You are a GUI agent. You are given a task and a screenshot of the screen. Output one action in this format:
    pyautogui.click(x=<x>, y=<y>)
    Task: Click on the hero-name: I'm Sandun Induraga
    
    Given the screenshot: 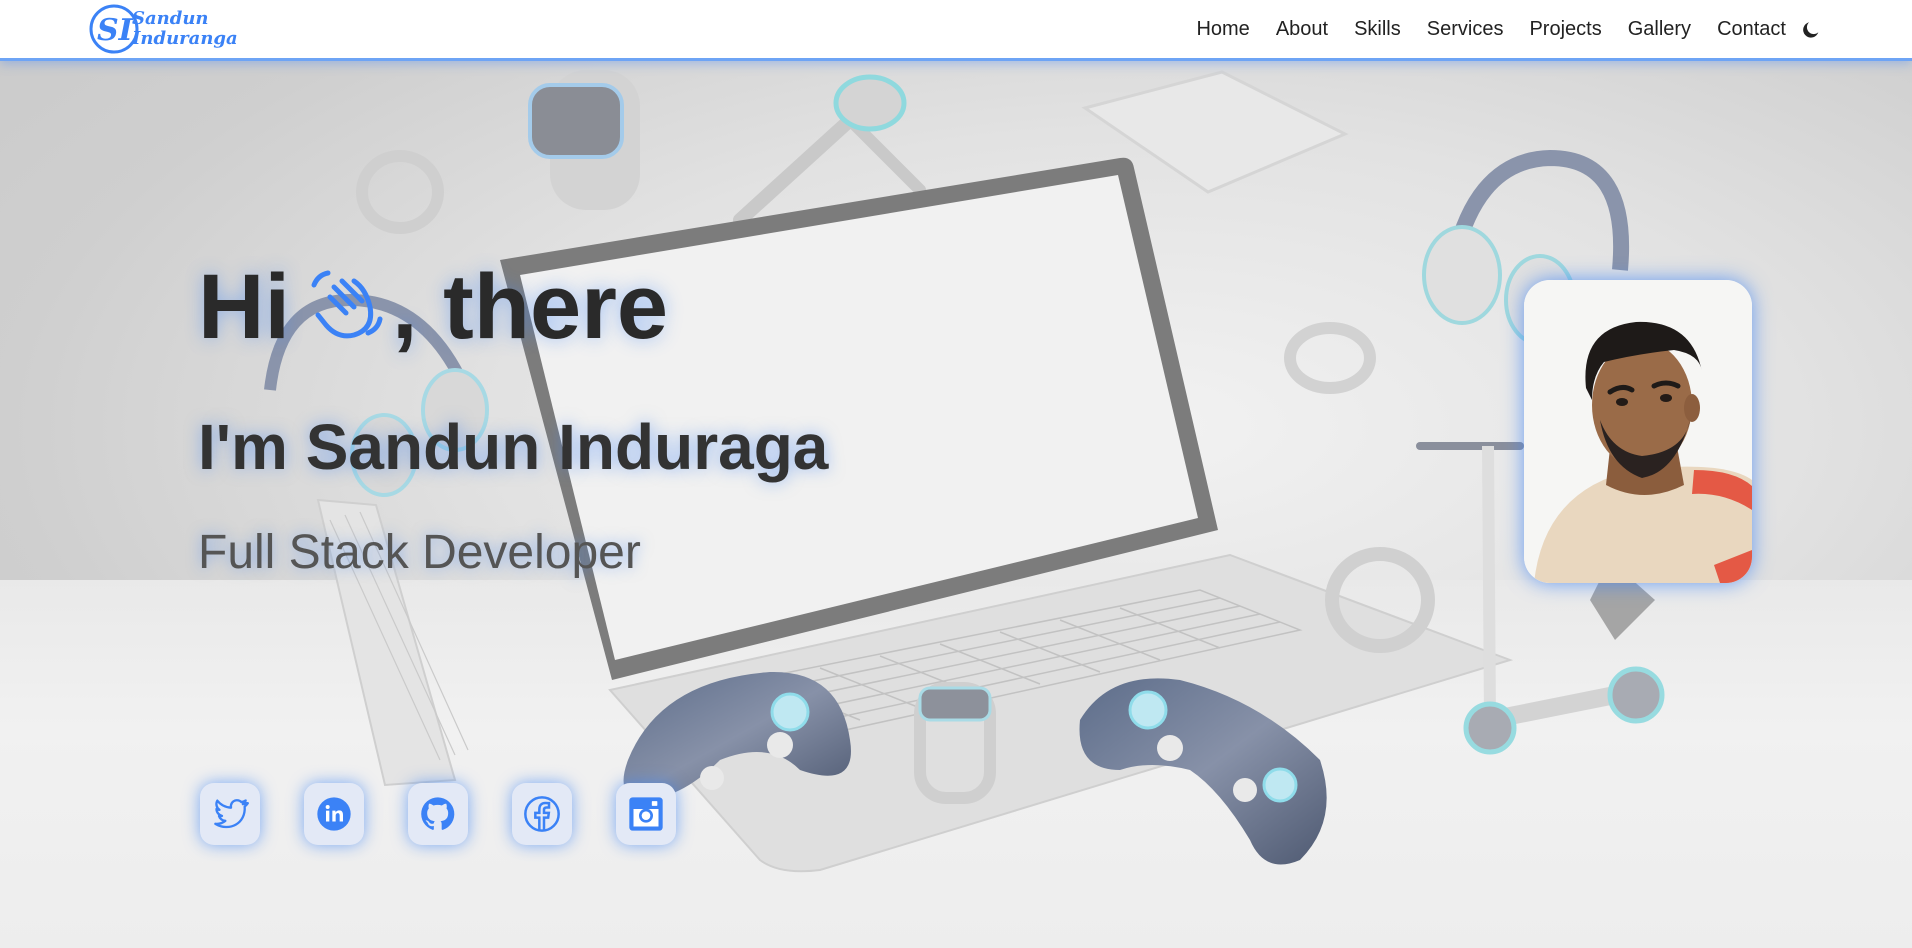 What is the action you would take?
    pyautogui.click(x=513, y=447)
    